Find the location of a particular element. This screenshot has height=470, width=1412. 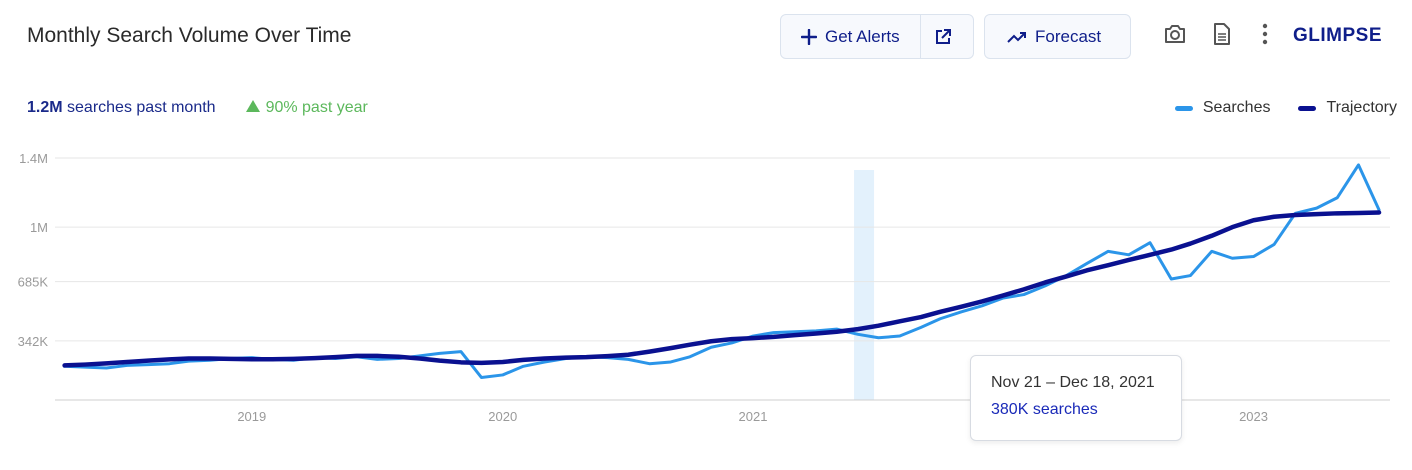

forecast-button: Forecast is located at coordinates (1057, 36).